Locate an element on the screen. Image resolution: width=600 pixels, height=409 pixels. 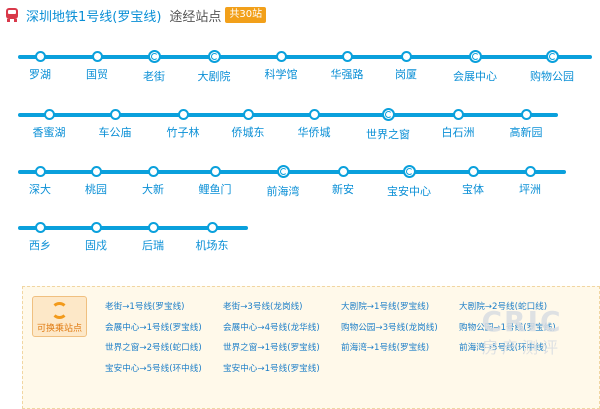
transfer-item: 会展中心→4号线(龙华线) is located at coordinates (282, 328).